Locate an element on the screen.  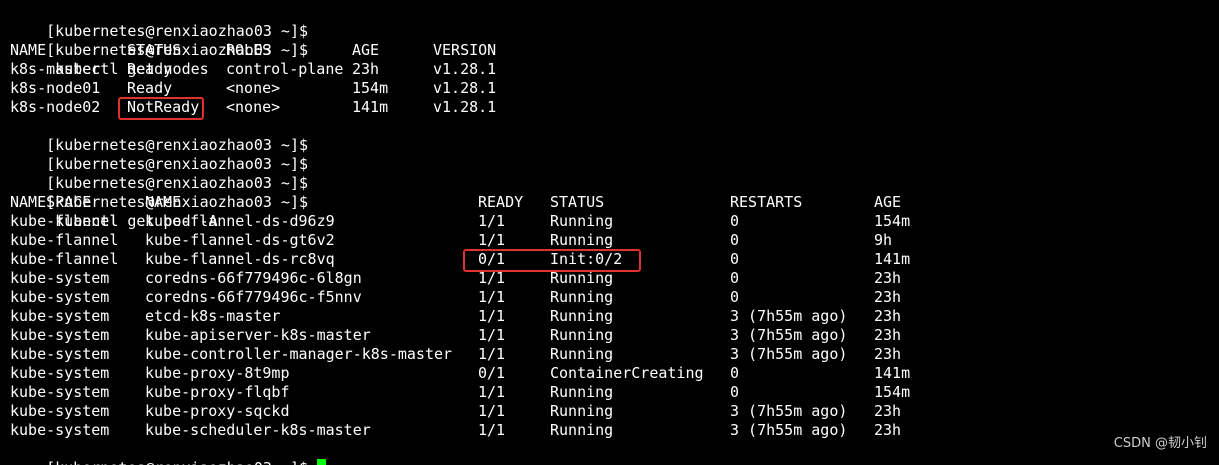
node-roles: control-plane is located at coordinates (285, 69).